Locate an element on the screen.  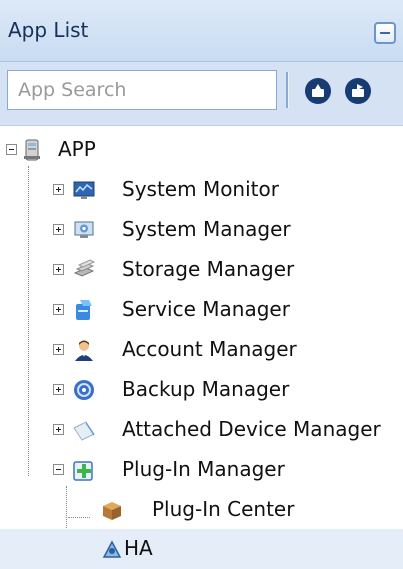
computer-settings-icon is located at coordinates (84, 230).